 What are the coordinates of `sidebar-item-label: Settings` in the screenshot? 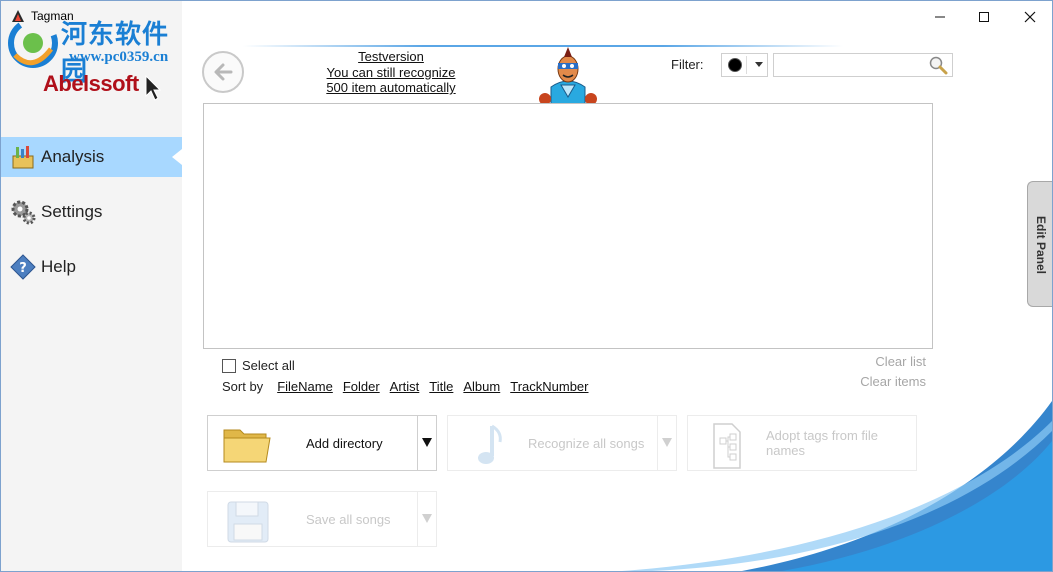 It's located at (72, 211).